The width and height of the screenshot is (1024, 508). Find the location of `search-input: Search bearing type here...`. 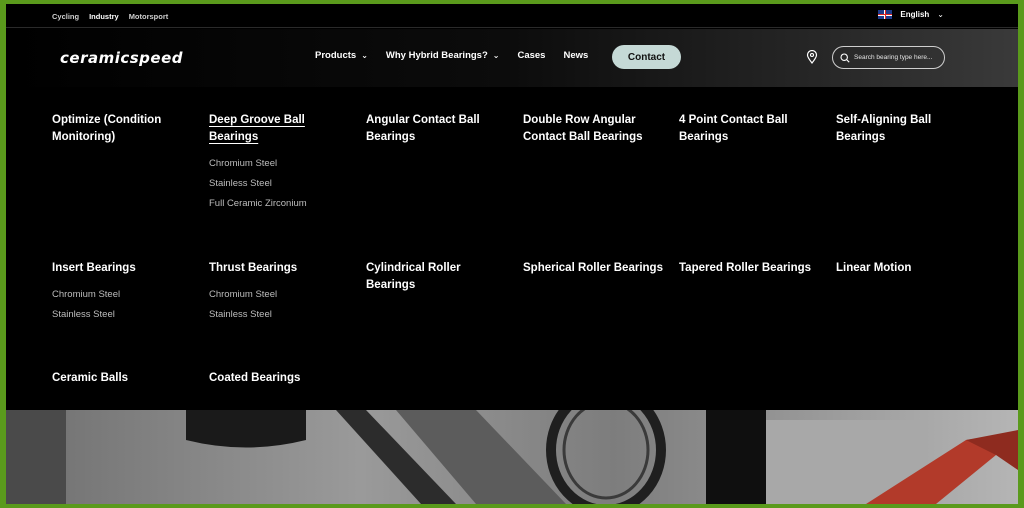

search-input: Search bearing type here... is located at coordinates (888, 57).